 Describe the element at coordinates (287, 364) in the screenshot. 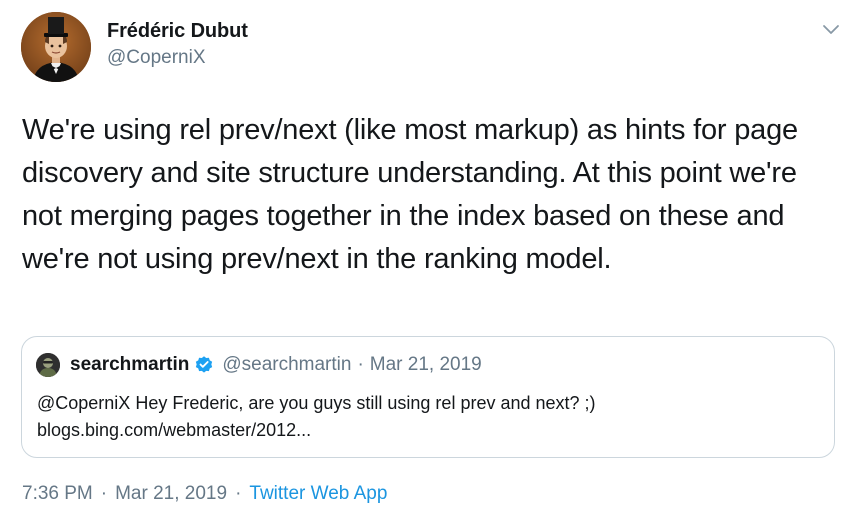

I see `quoted-author-handle: @searchmartin` at that location.